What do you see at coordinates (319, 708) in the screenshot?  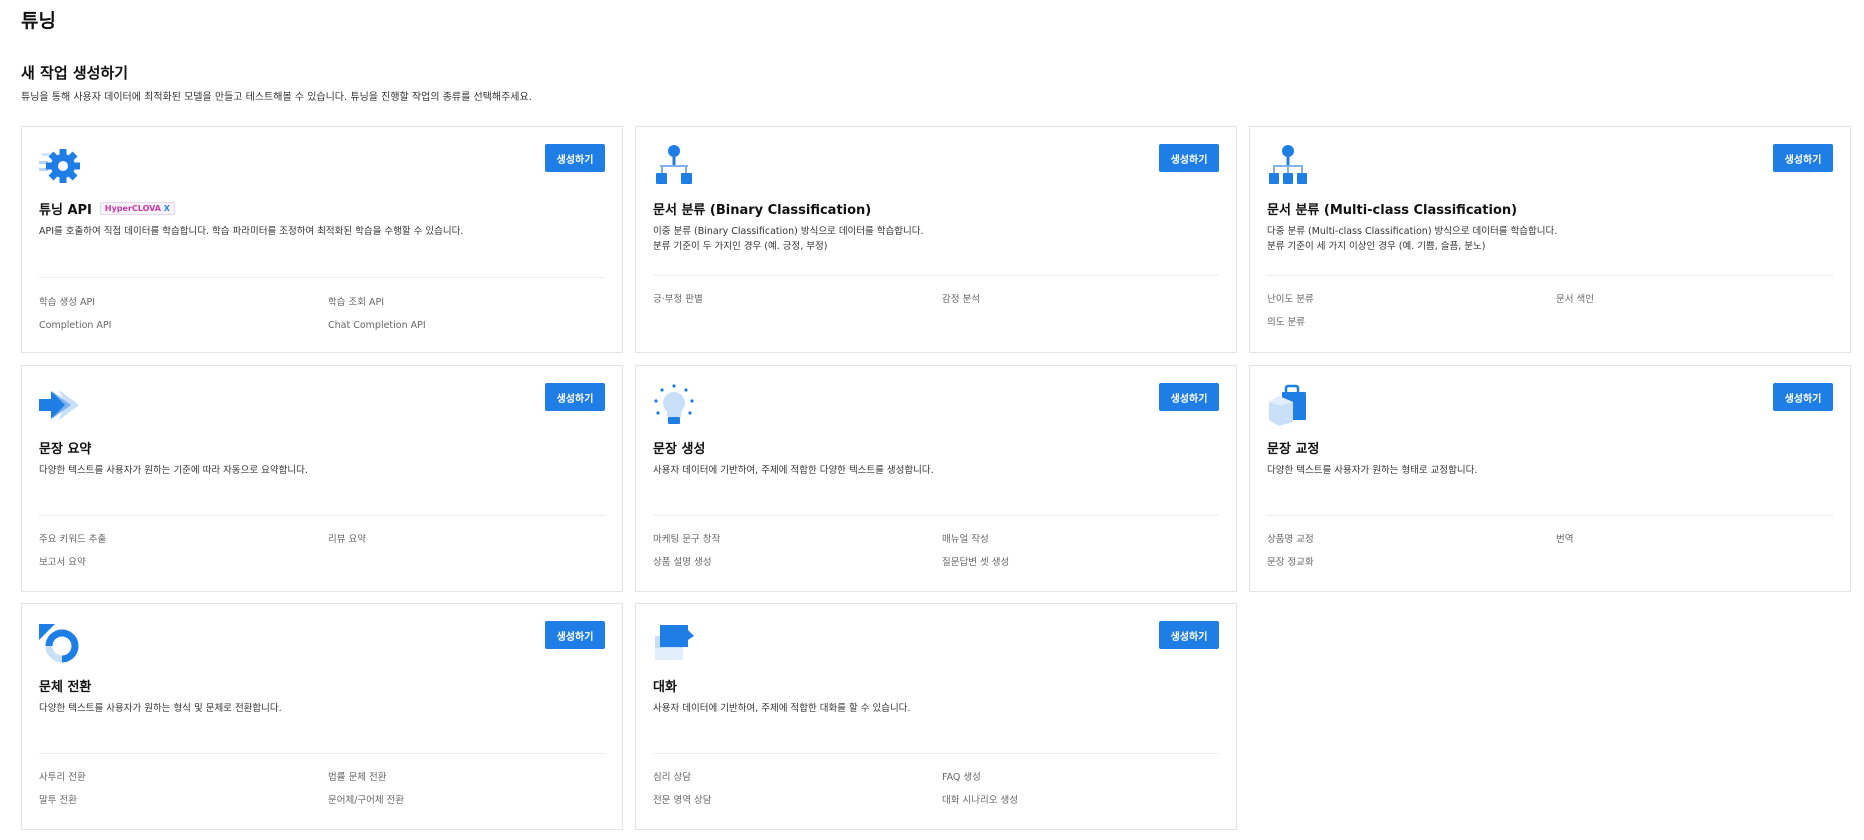 I see `card-description: 다양한 텍스트를 사용자가 원하는 형식 및 문체로 전환합니다.` at bounding box center [319, 708].